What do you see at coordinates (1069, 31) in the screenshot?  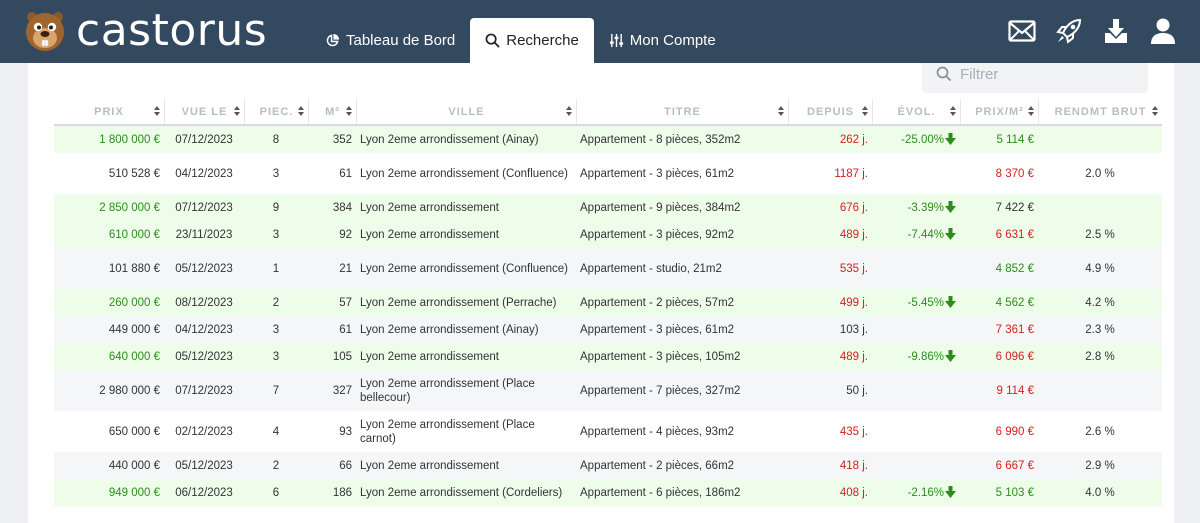 I see `rocket-icon` at bounding box center [1069, 31].